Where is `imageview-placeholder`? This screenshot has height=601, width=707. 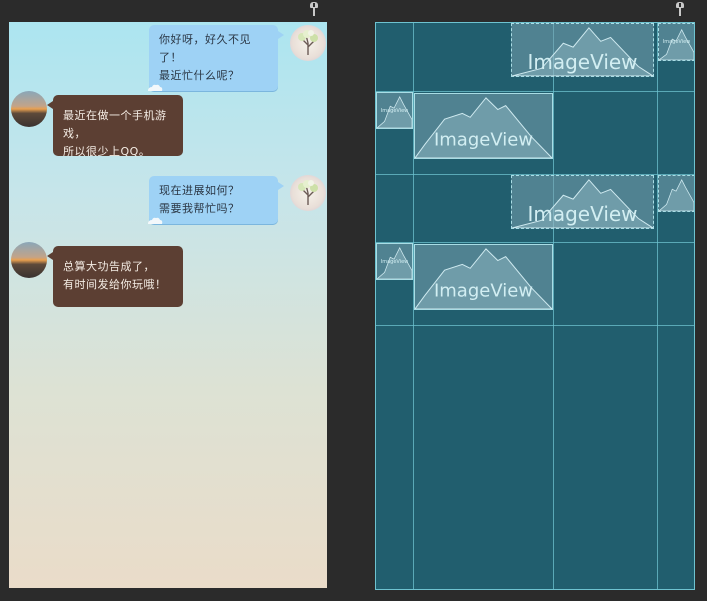
imageview-placeholder is located at coordinates (676, 193).